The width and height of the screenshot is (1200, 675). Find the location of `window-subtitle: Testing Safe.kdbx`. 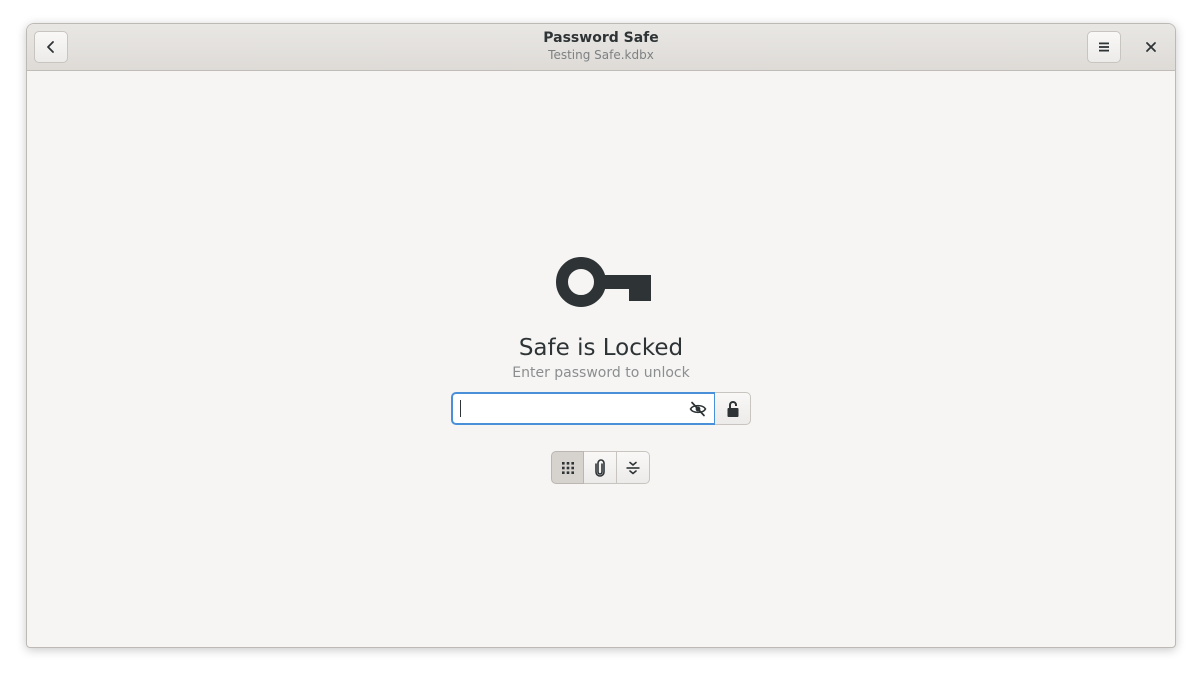

window-subtitle: Testing Safe.kdbx is located at coordinates (601, 55).